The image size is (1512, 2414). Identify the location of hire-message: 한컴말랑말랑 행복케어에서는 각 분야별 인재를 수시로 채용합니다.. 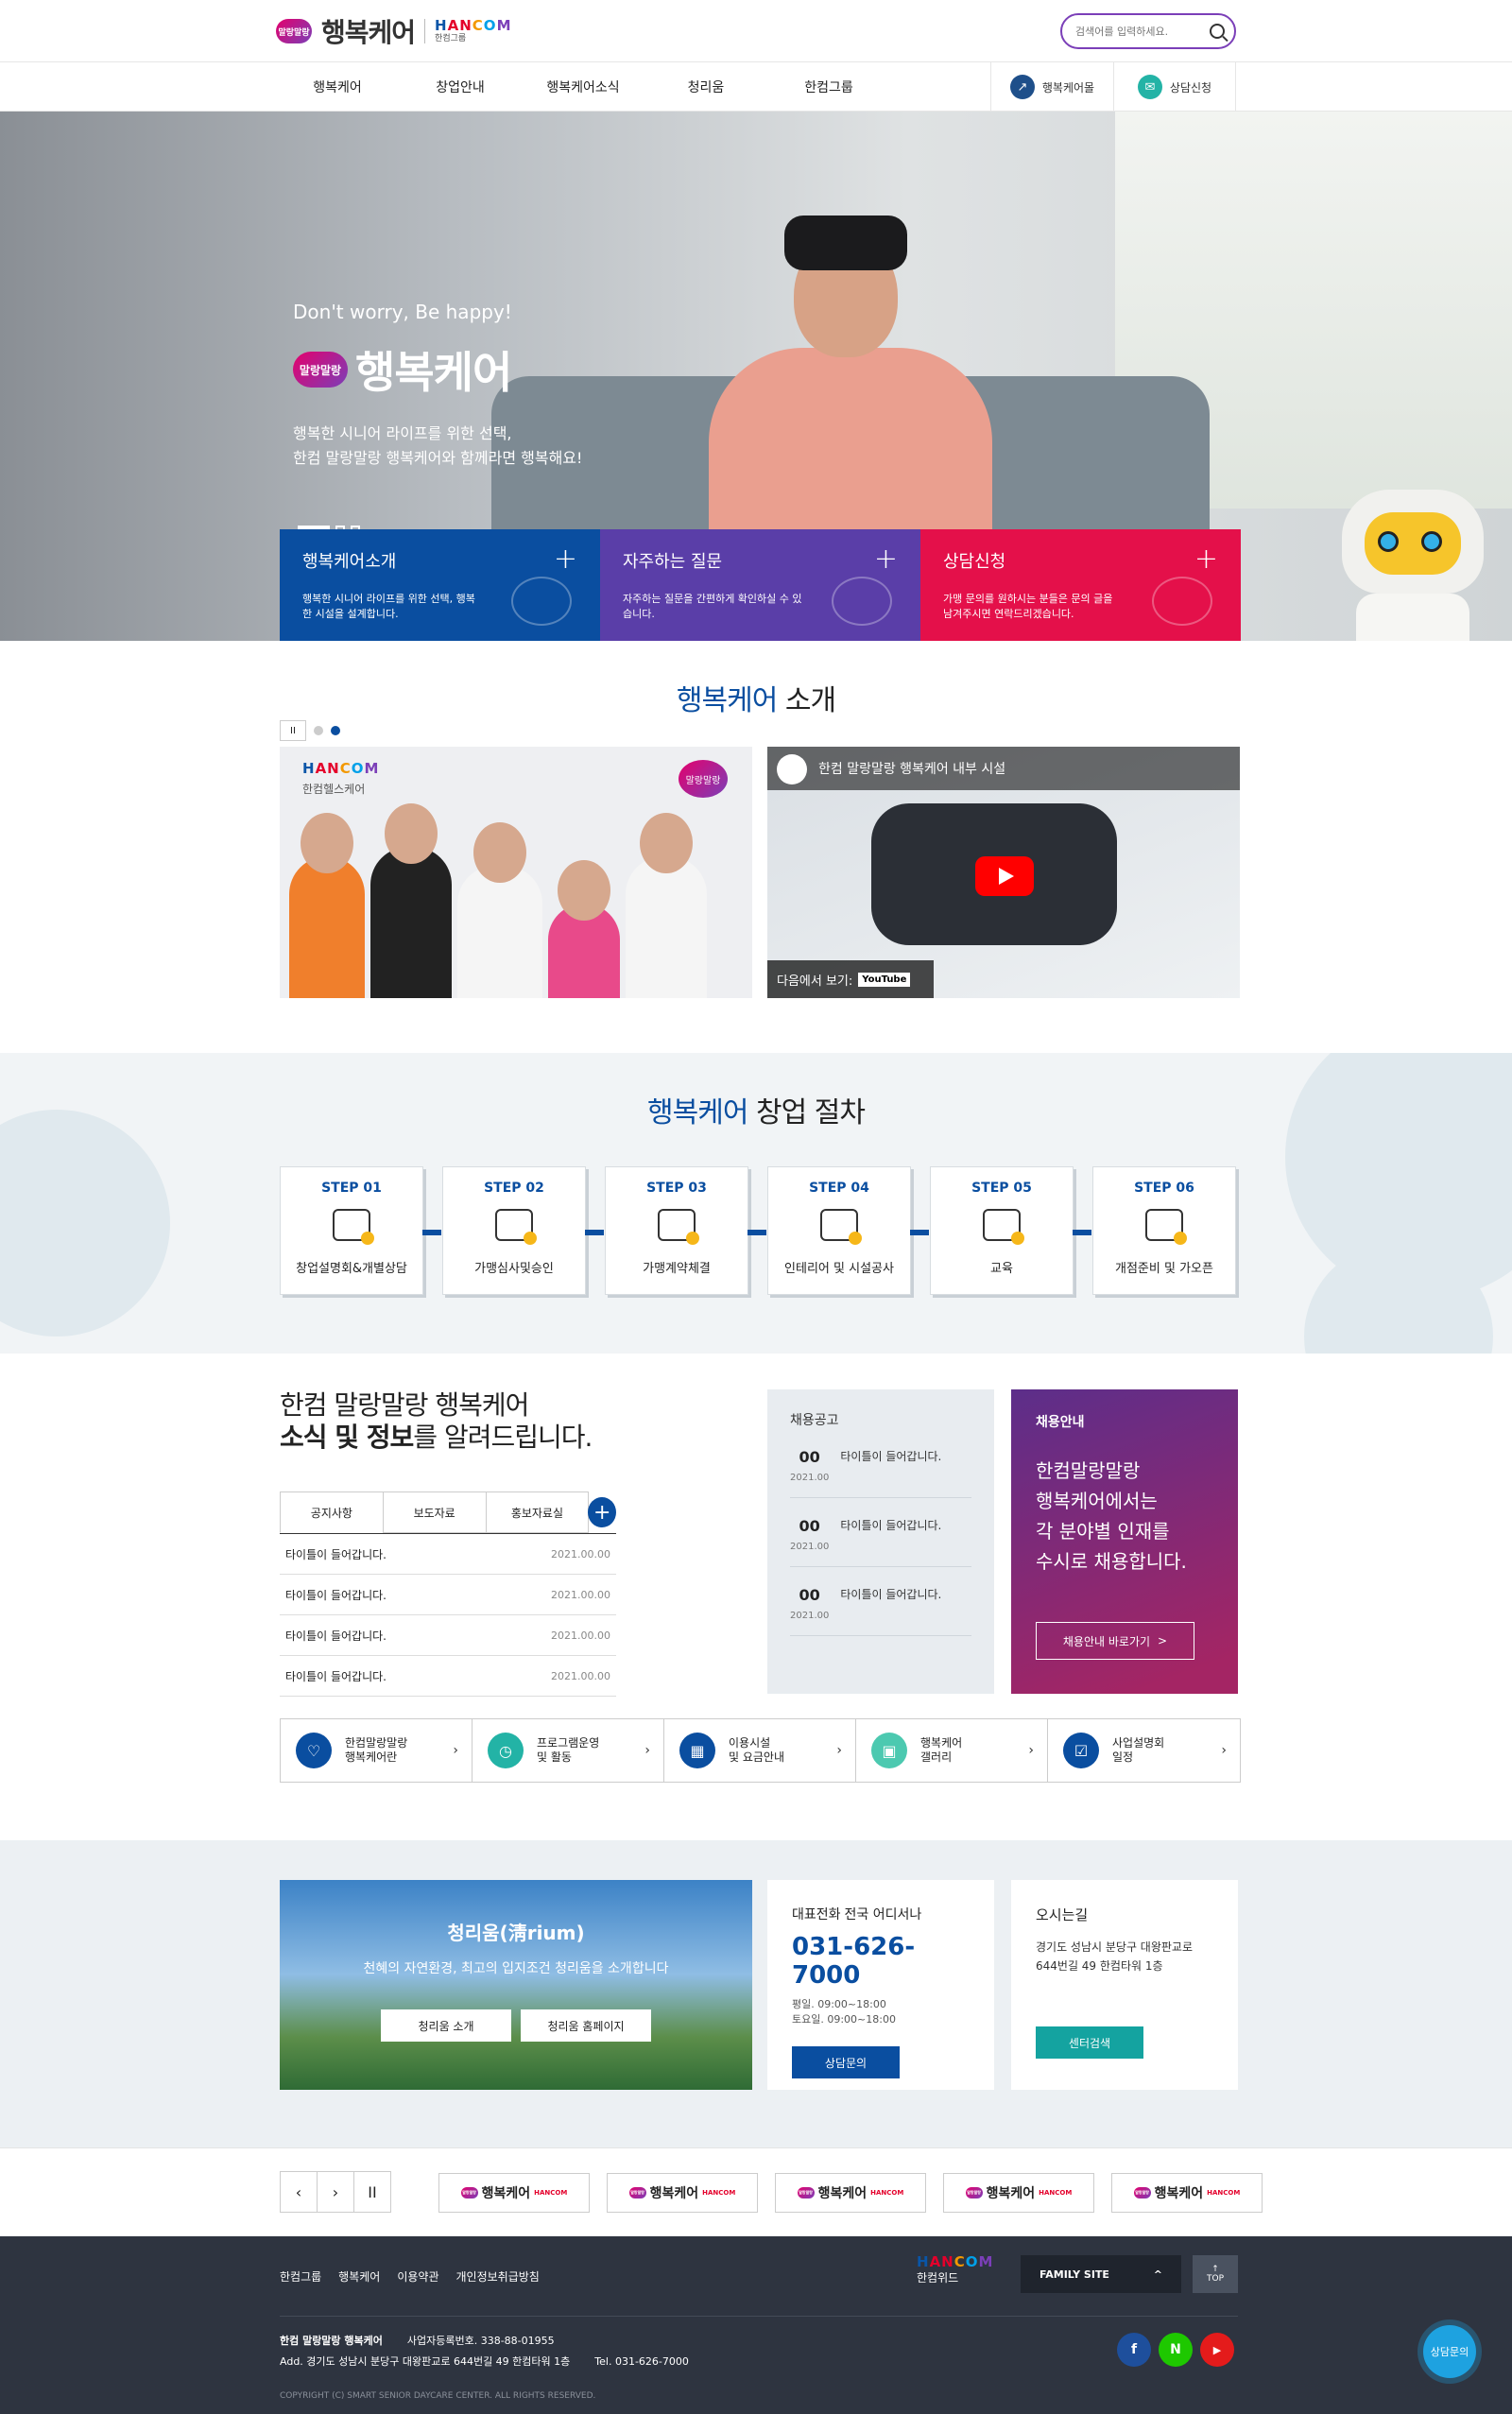
(1111, 1516).